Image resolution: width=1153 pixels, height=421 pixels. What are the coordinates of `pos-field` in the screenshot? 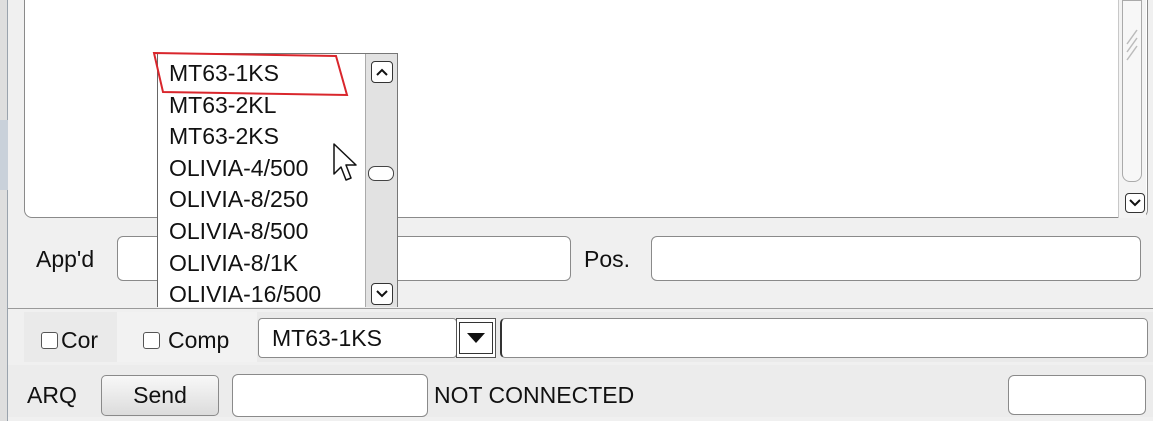 It's located at (896, 258).